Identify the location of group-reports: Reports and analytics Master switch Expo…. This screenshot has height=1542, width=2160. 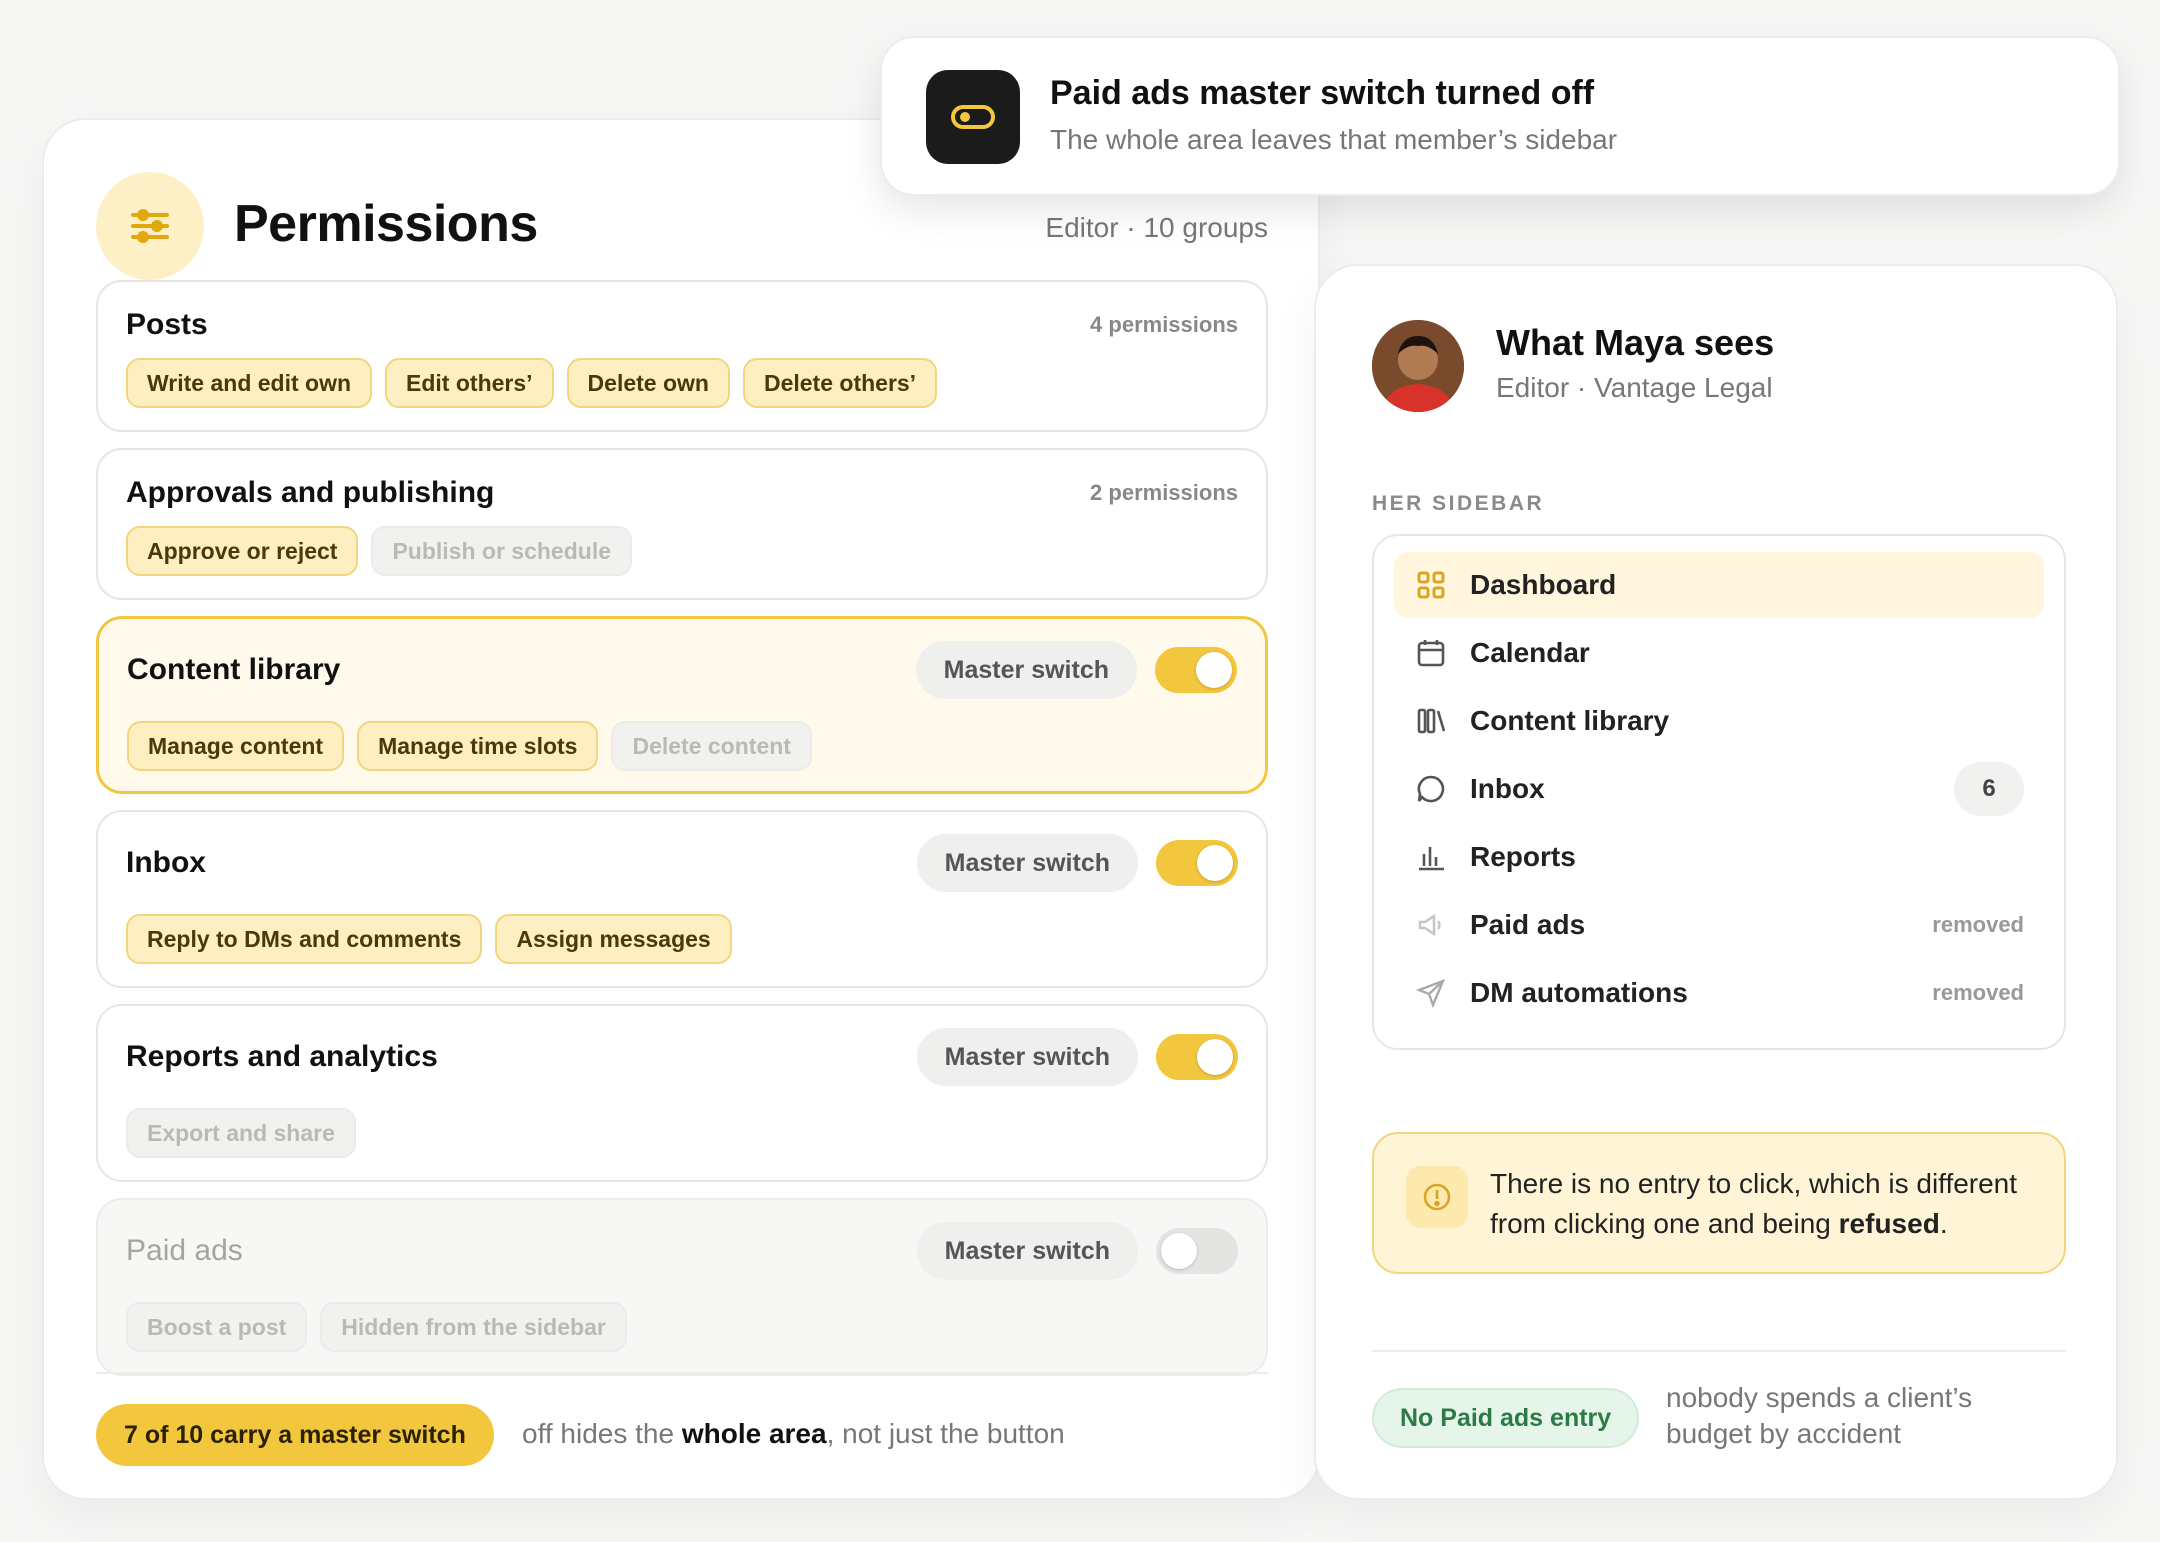
(682, 1093).